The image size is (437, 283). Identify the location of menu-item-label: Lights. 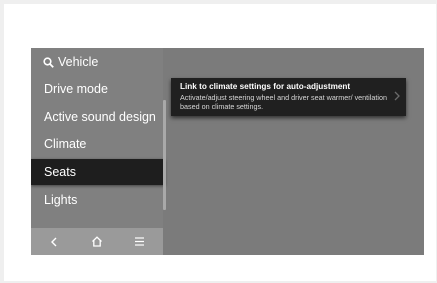
(61, 200).